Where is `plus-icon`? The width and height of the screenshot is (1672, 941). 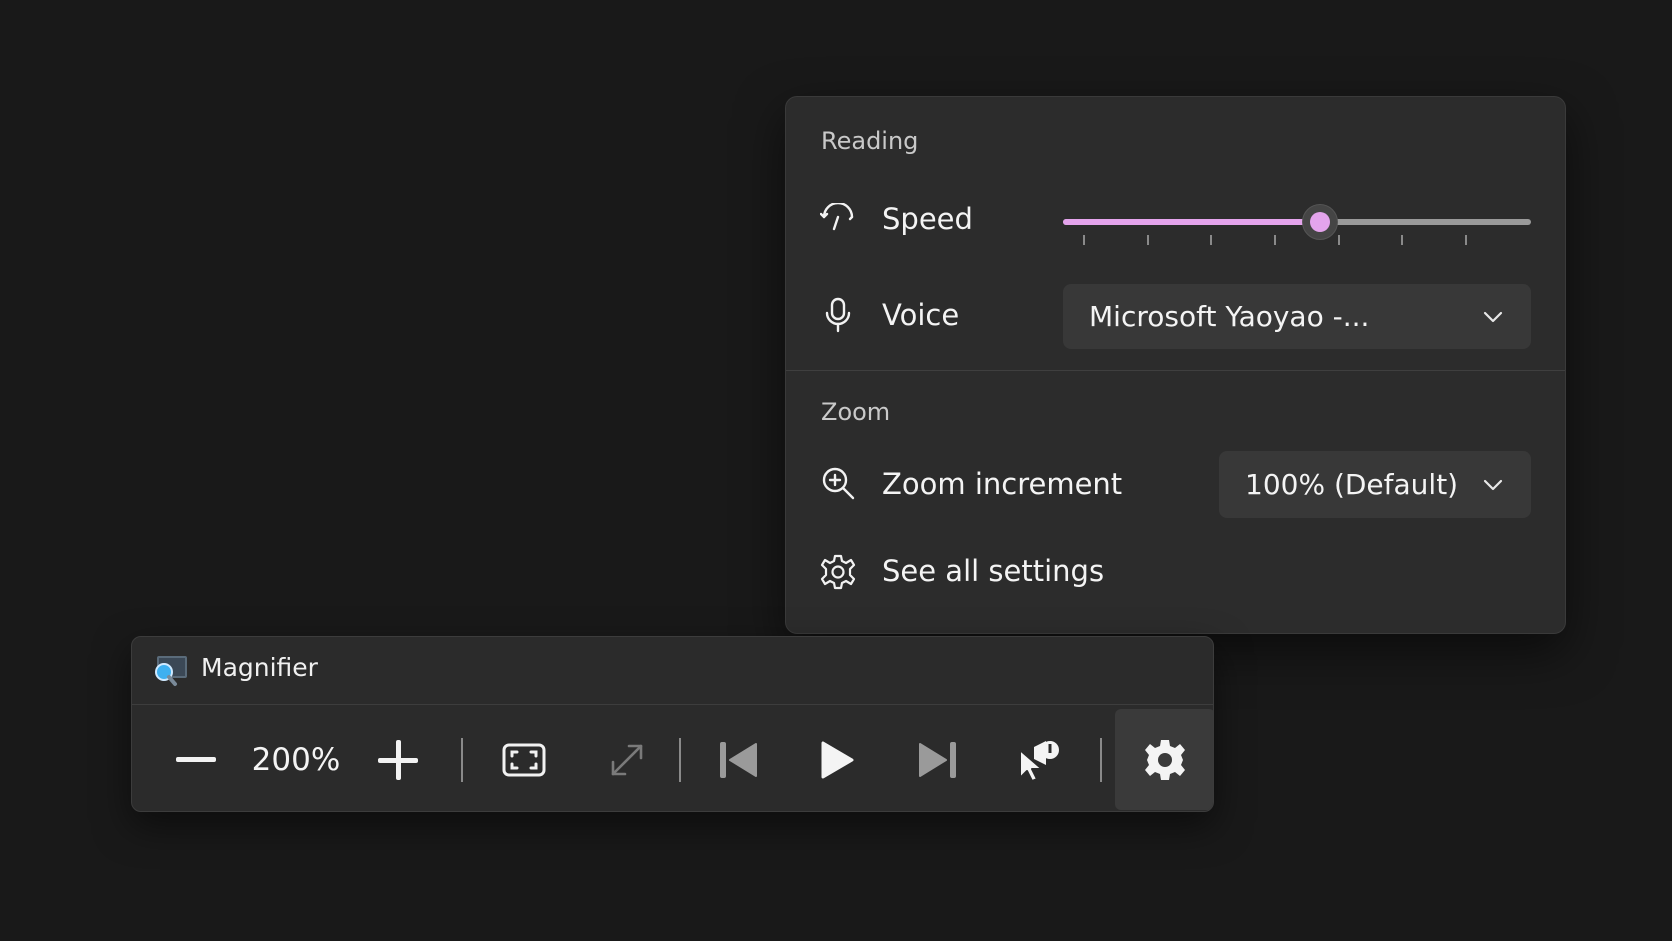
plus-icon is located at coordinates (398, 759).